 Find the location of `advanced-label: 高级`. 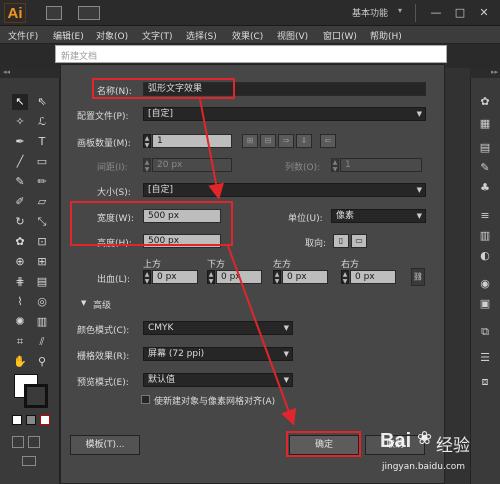

advanced-label: 高级 is located at coordinates (102, 304).